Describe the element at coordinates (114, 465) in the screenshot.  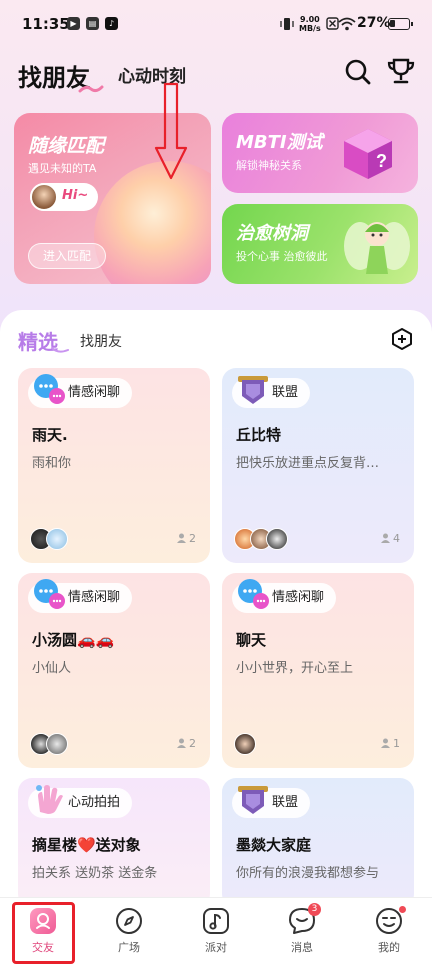
I see `room-card: 情感闲聊 雨天. 雨和你 2` at that location.